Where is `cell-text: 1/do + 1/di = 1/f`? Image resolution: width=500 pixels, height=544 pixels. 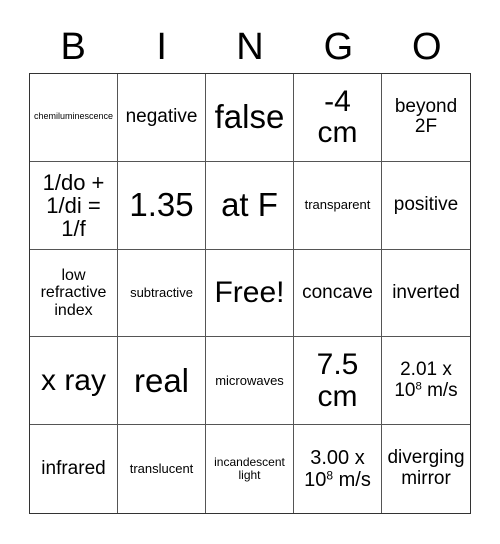 cell-text: 1/do + 1/di = 1/f is located at coordinates (73, 205).